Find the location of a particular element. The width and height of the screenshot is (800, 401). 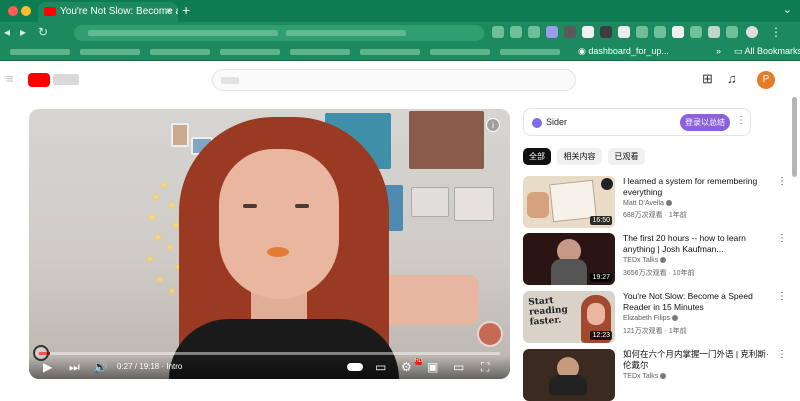

reload-icon: ↻ is located at coordinates (43, 32).